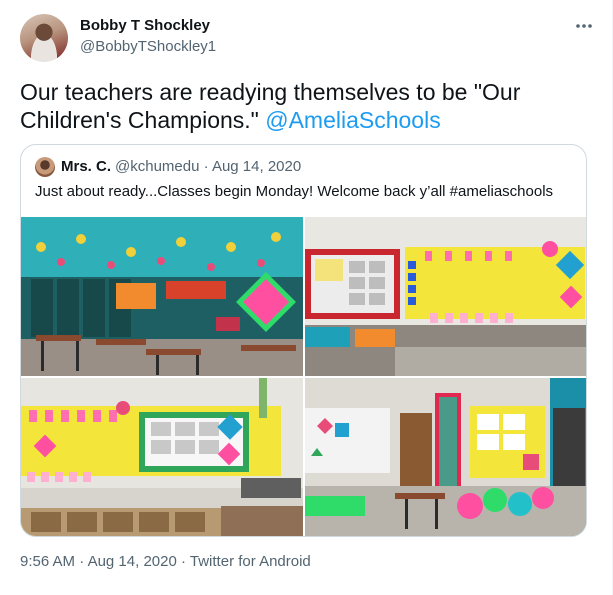  What do you see at coordinates (44, 38) in the screenshot?
I see `author-avatar` at bounding box center [44, 38].